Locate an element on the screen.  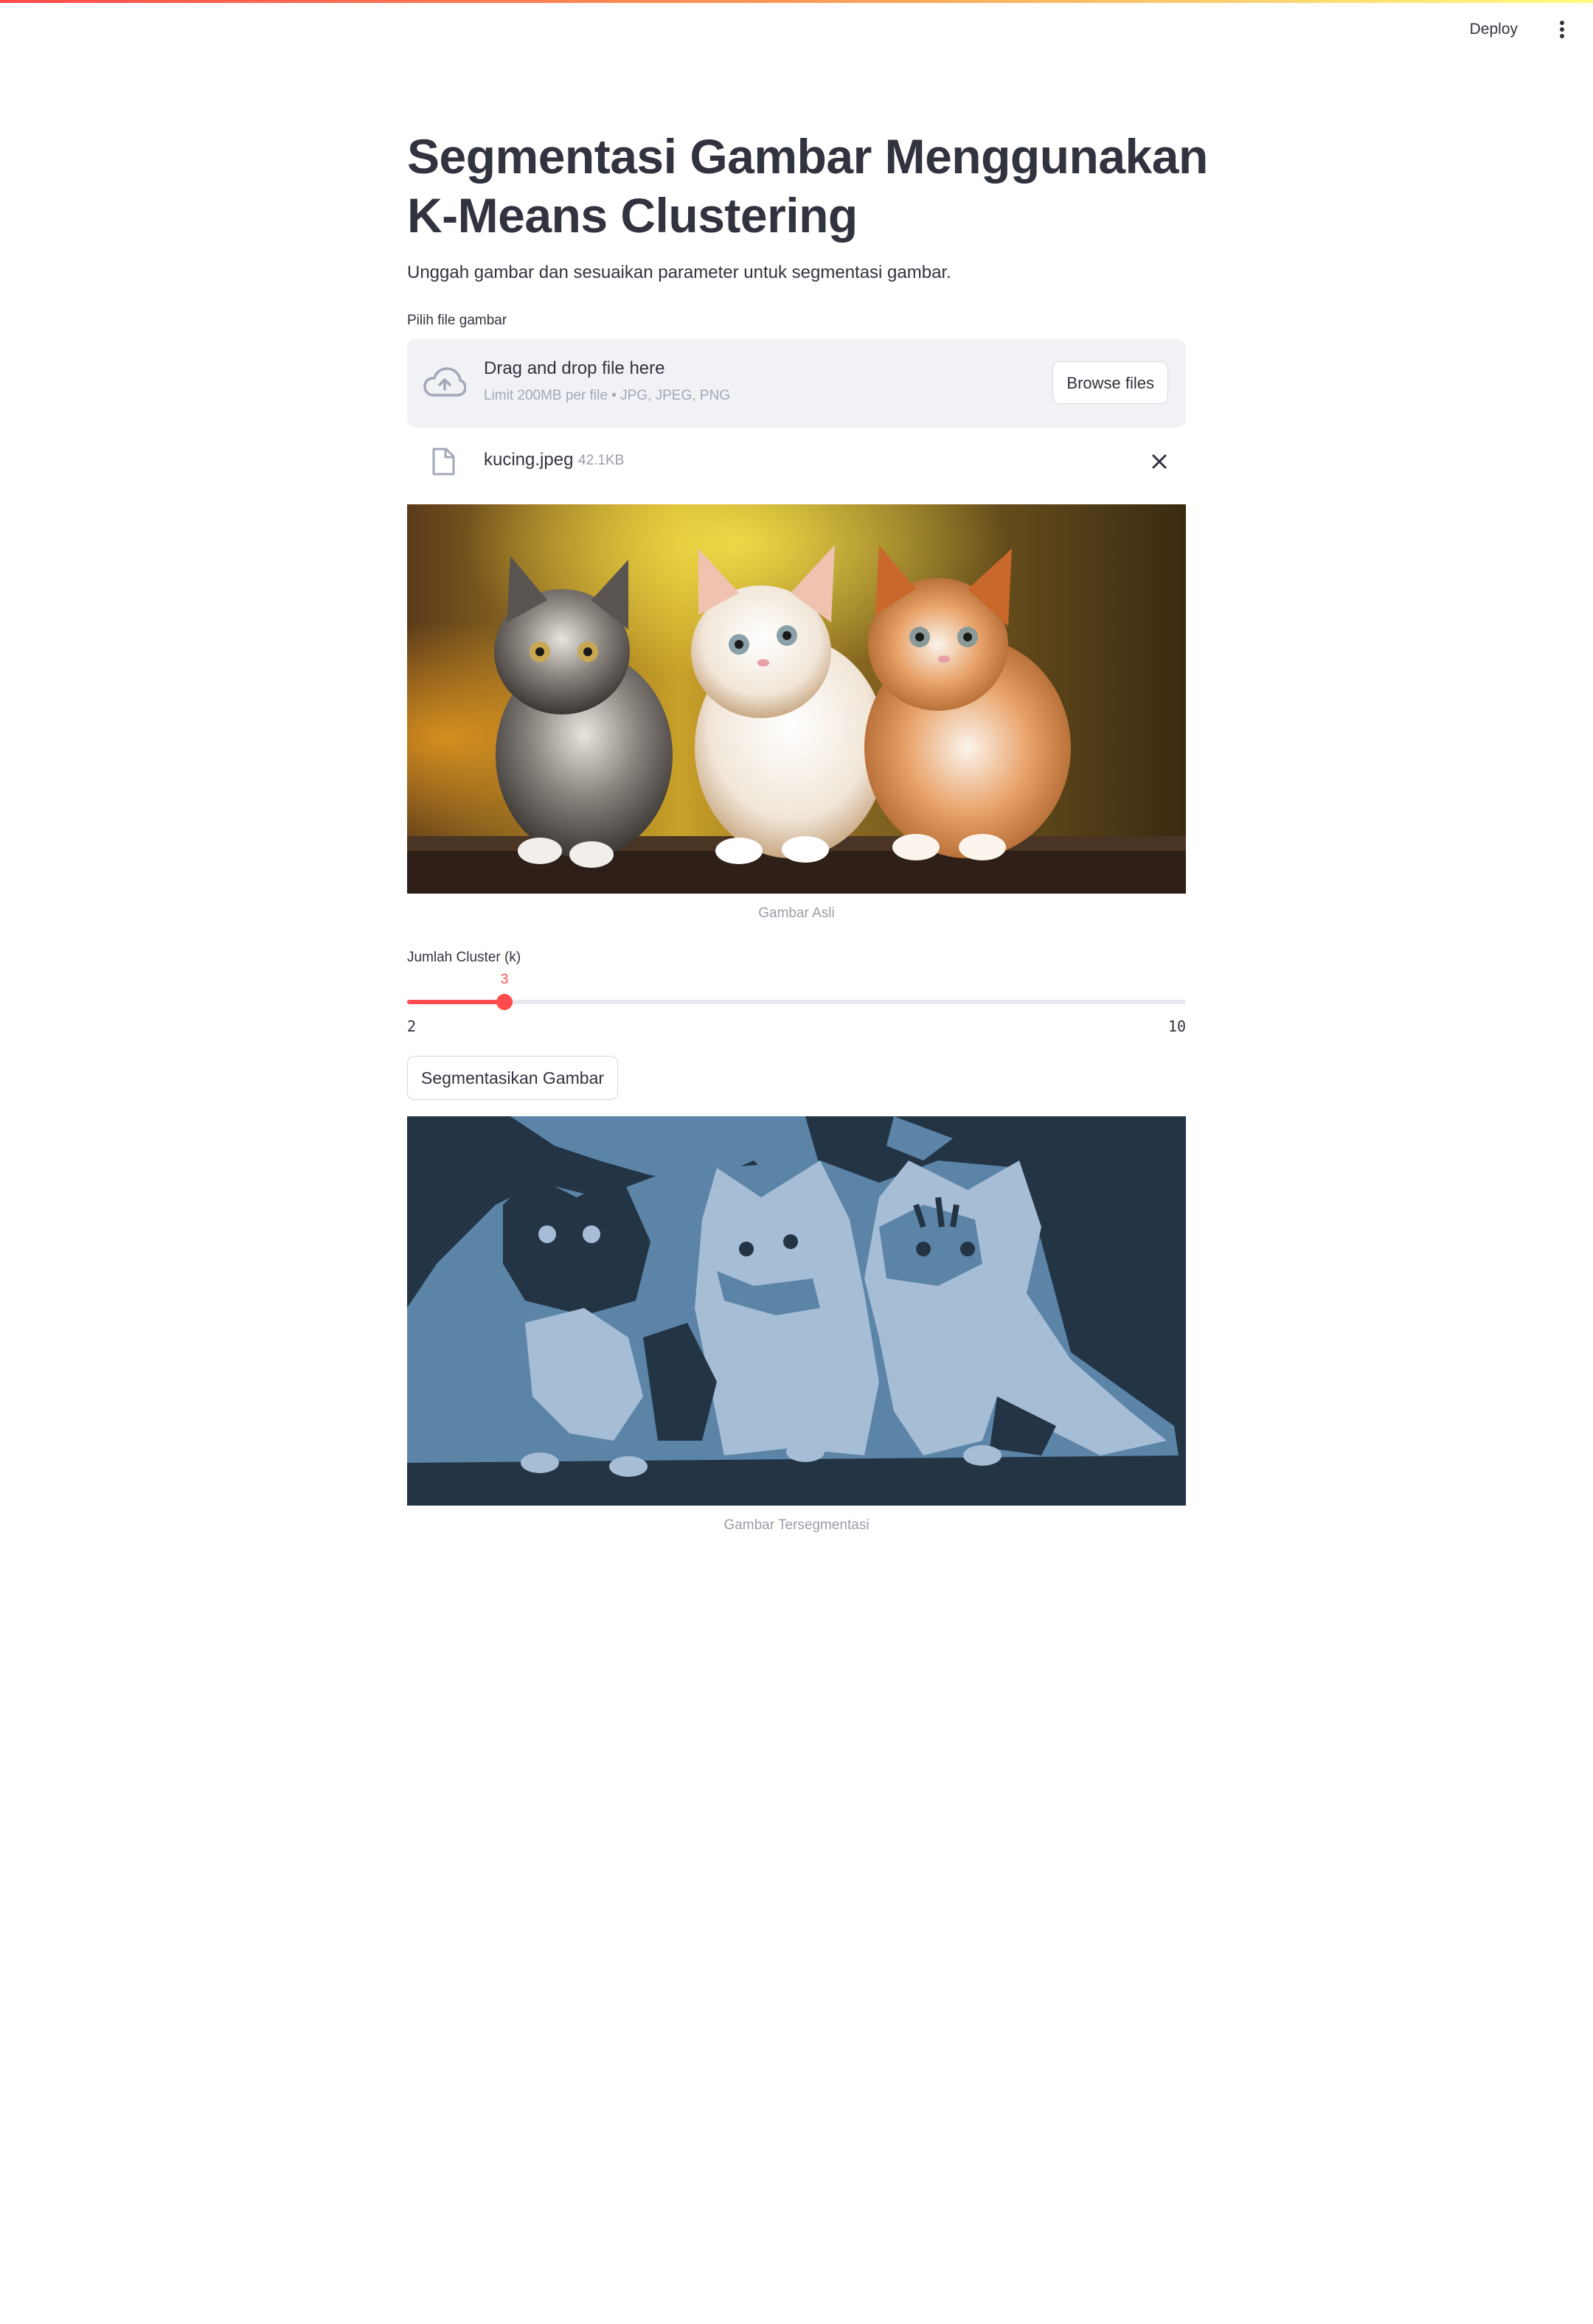
close-icon is located at coordinates (1159, 461).